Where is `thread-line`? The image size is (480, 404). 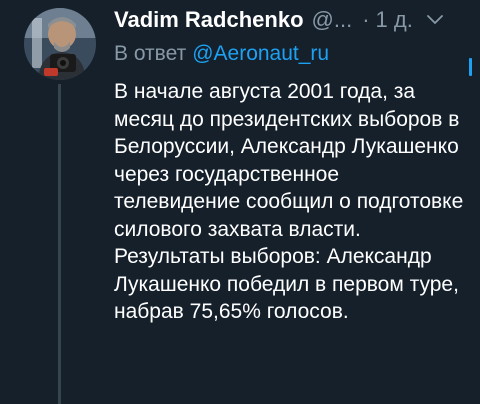
thread-line is located at coordinates (59, 244).